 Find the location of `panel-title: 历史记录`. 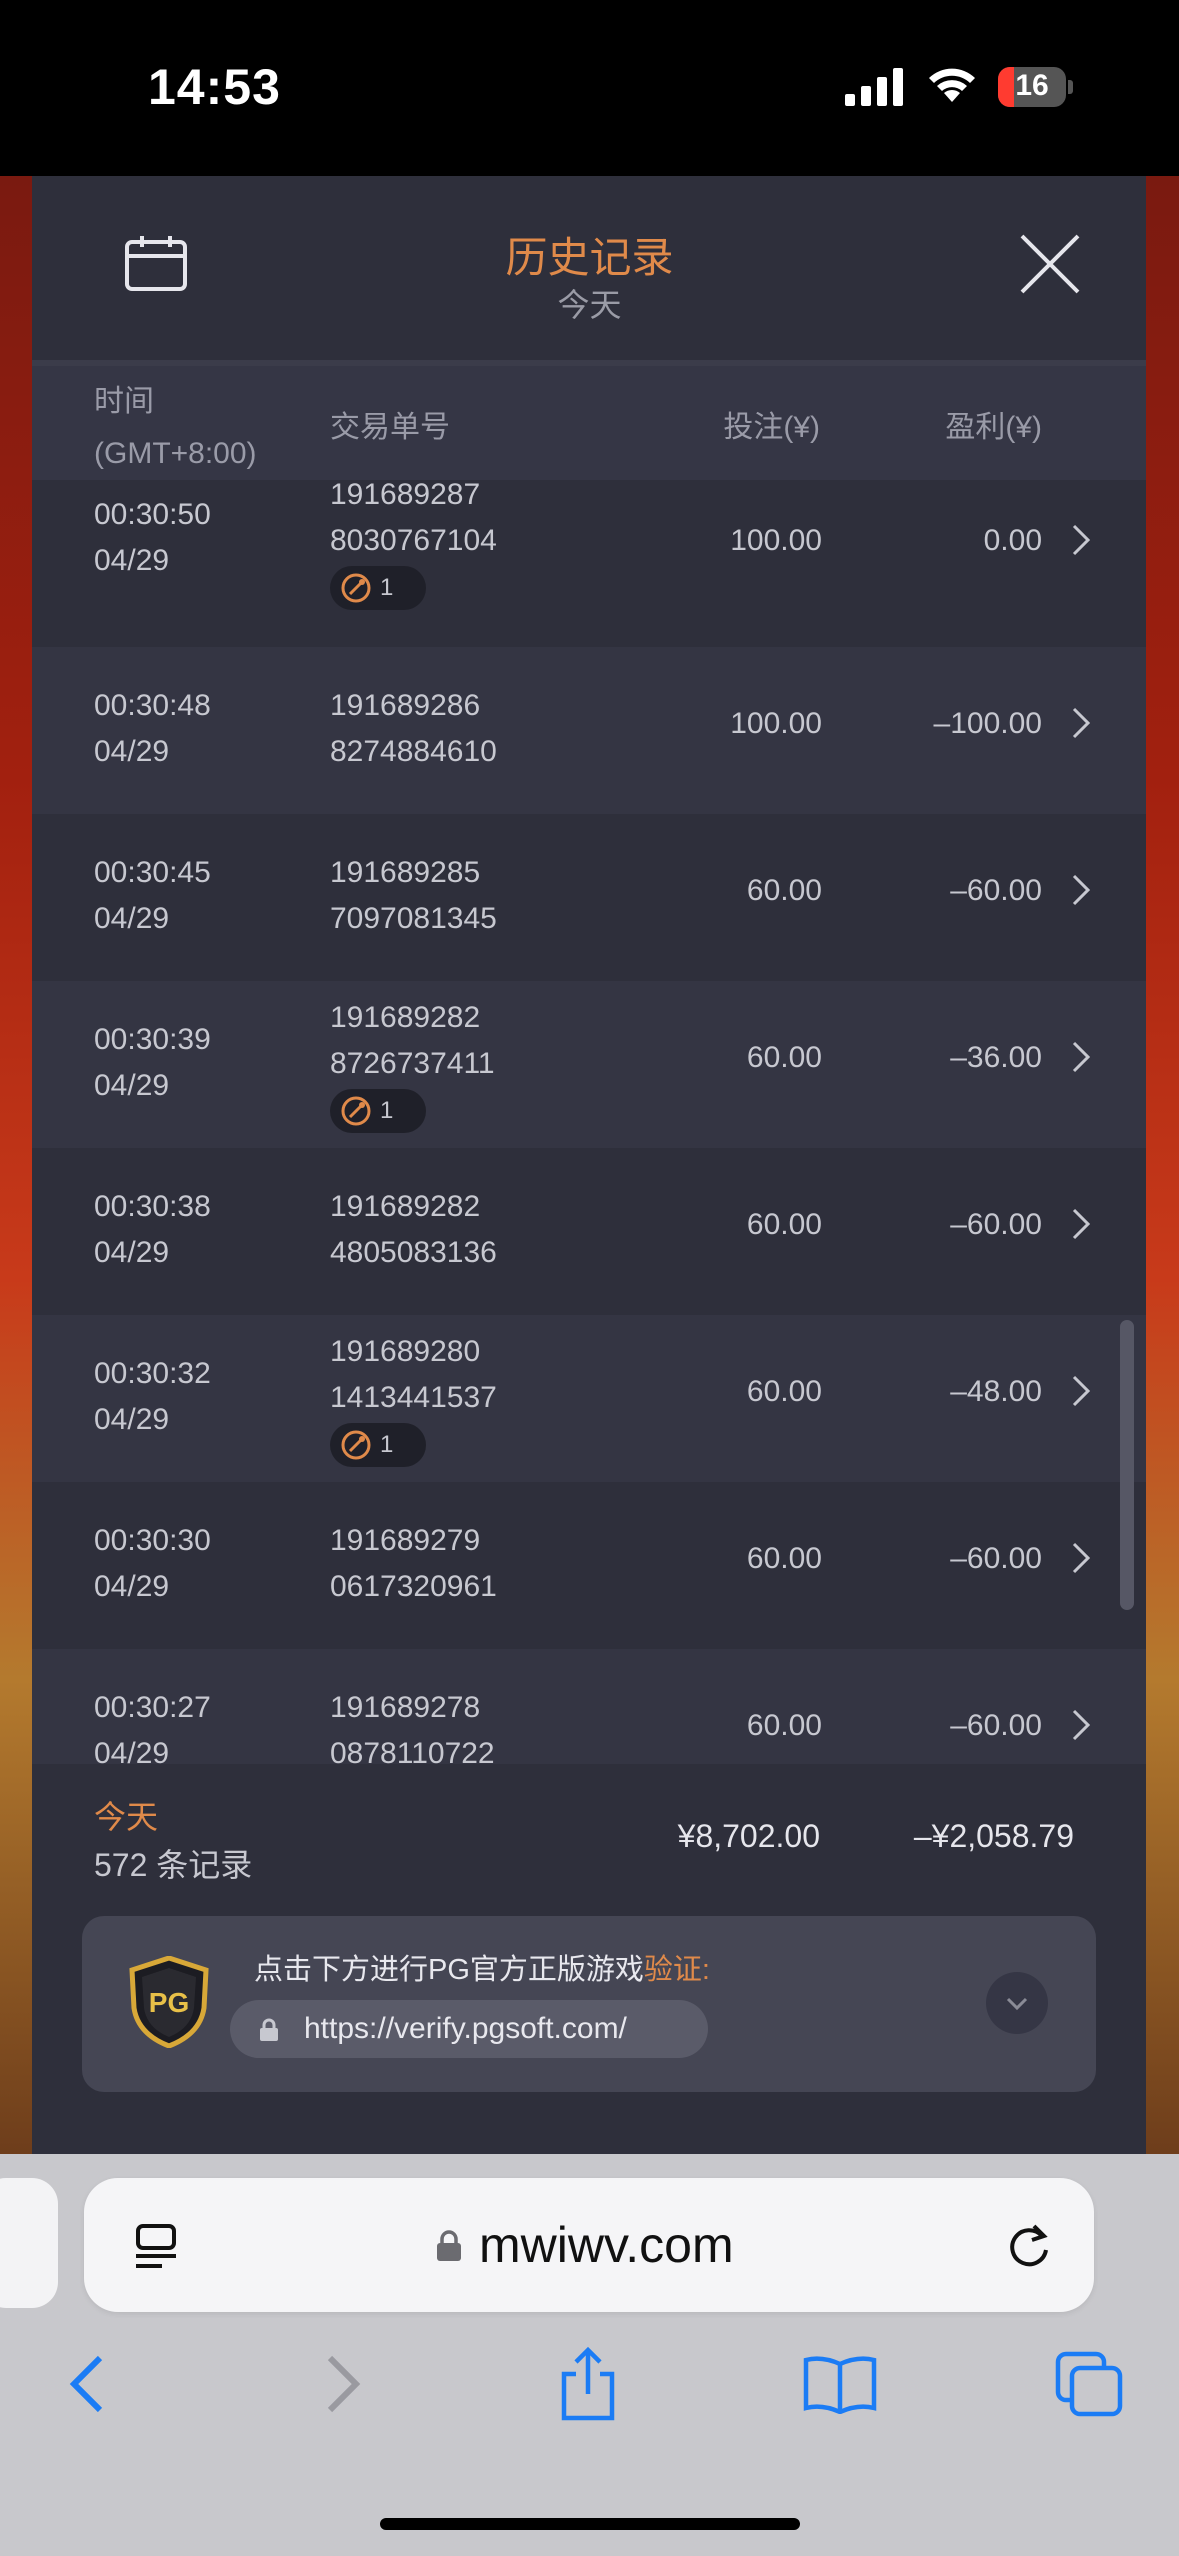

panel-title: 历史记录 is located at coordinates (589, 257).